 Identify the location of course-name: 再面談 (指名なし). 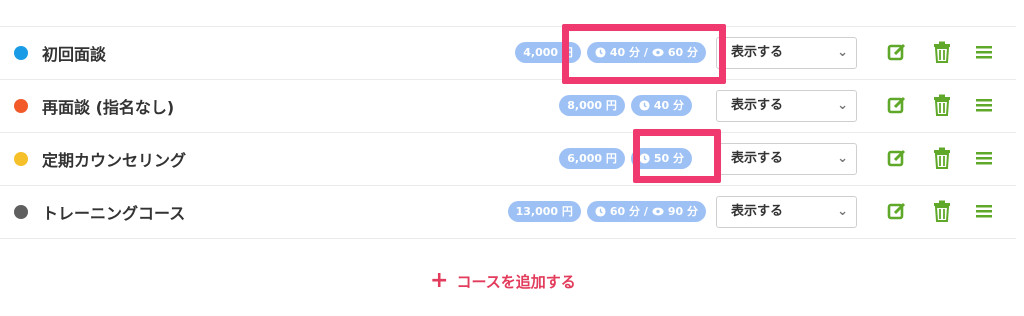
(108, 107).